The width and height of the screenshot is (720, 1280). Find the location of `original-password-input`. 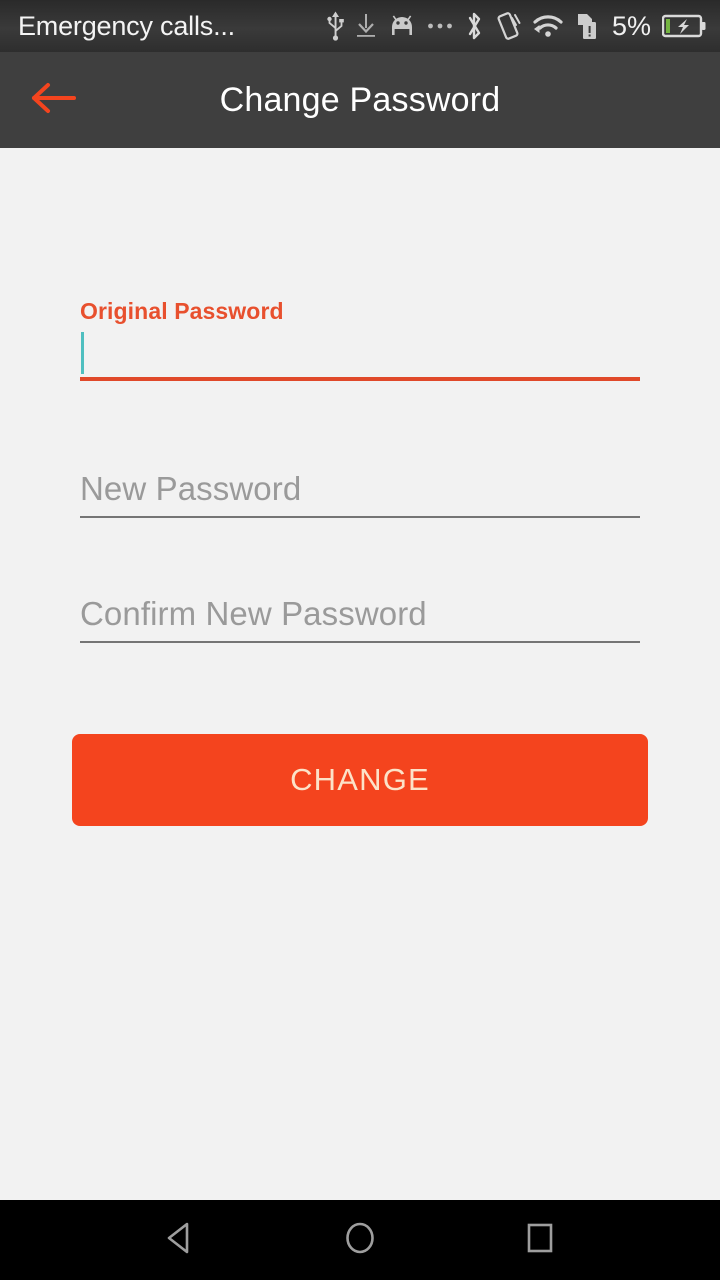

original-password-input is located at coordinates (360, 352).